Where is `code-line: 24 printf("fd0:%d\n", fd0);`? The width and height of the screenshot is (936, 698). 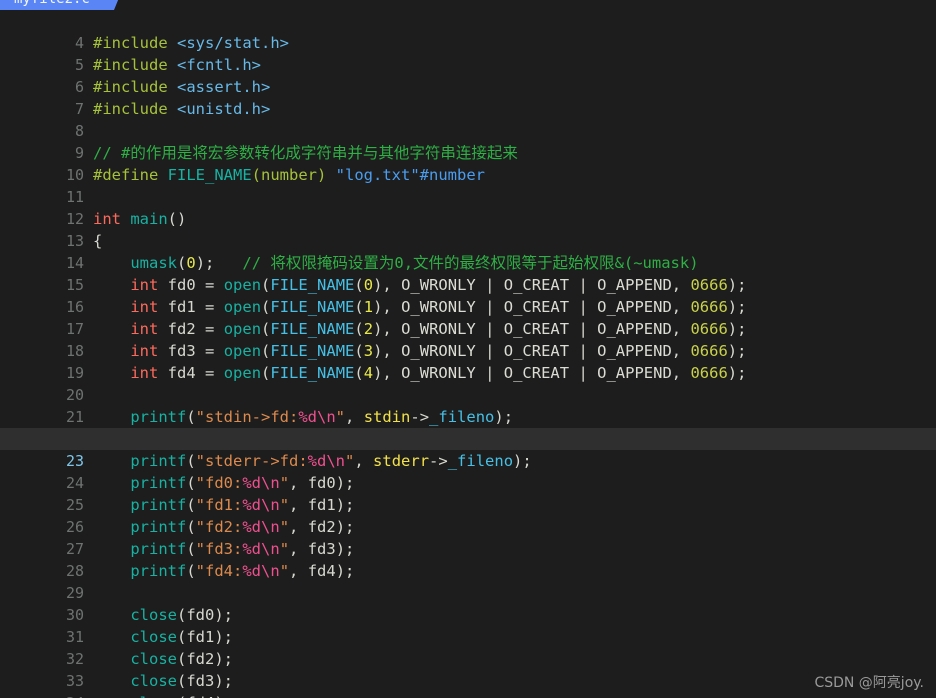
code-line: 24 printf("fd0:%d\n", fd0); is located at coordinates (468, 471).